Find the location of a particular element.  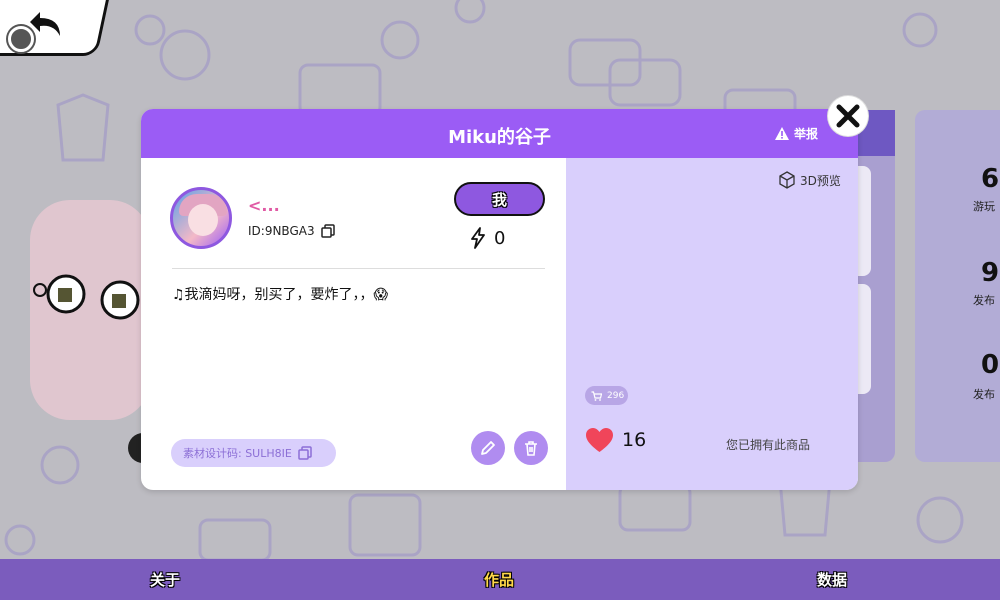

design-code: 素材设计码: SULH8IE is located at coordinates (237, 453).